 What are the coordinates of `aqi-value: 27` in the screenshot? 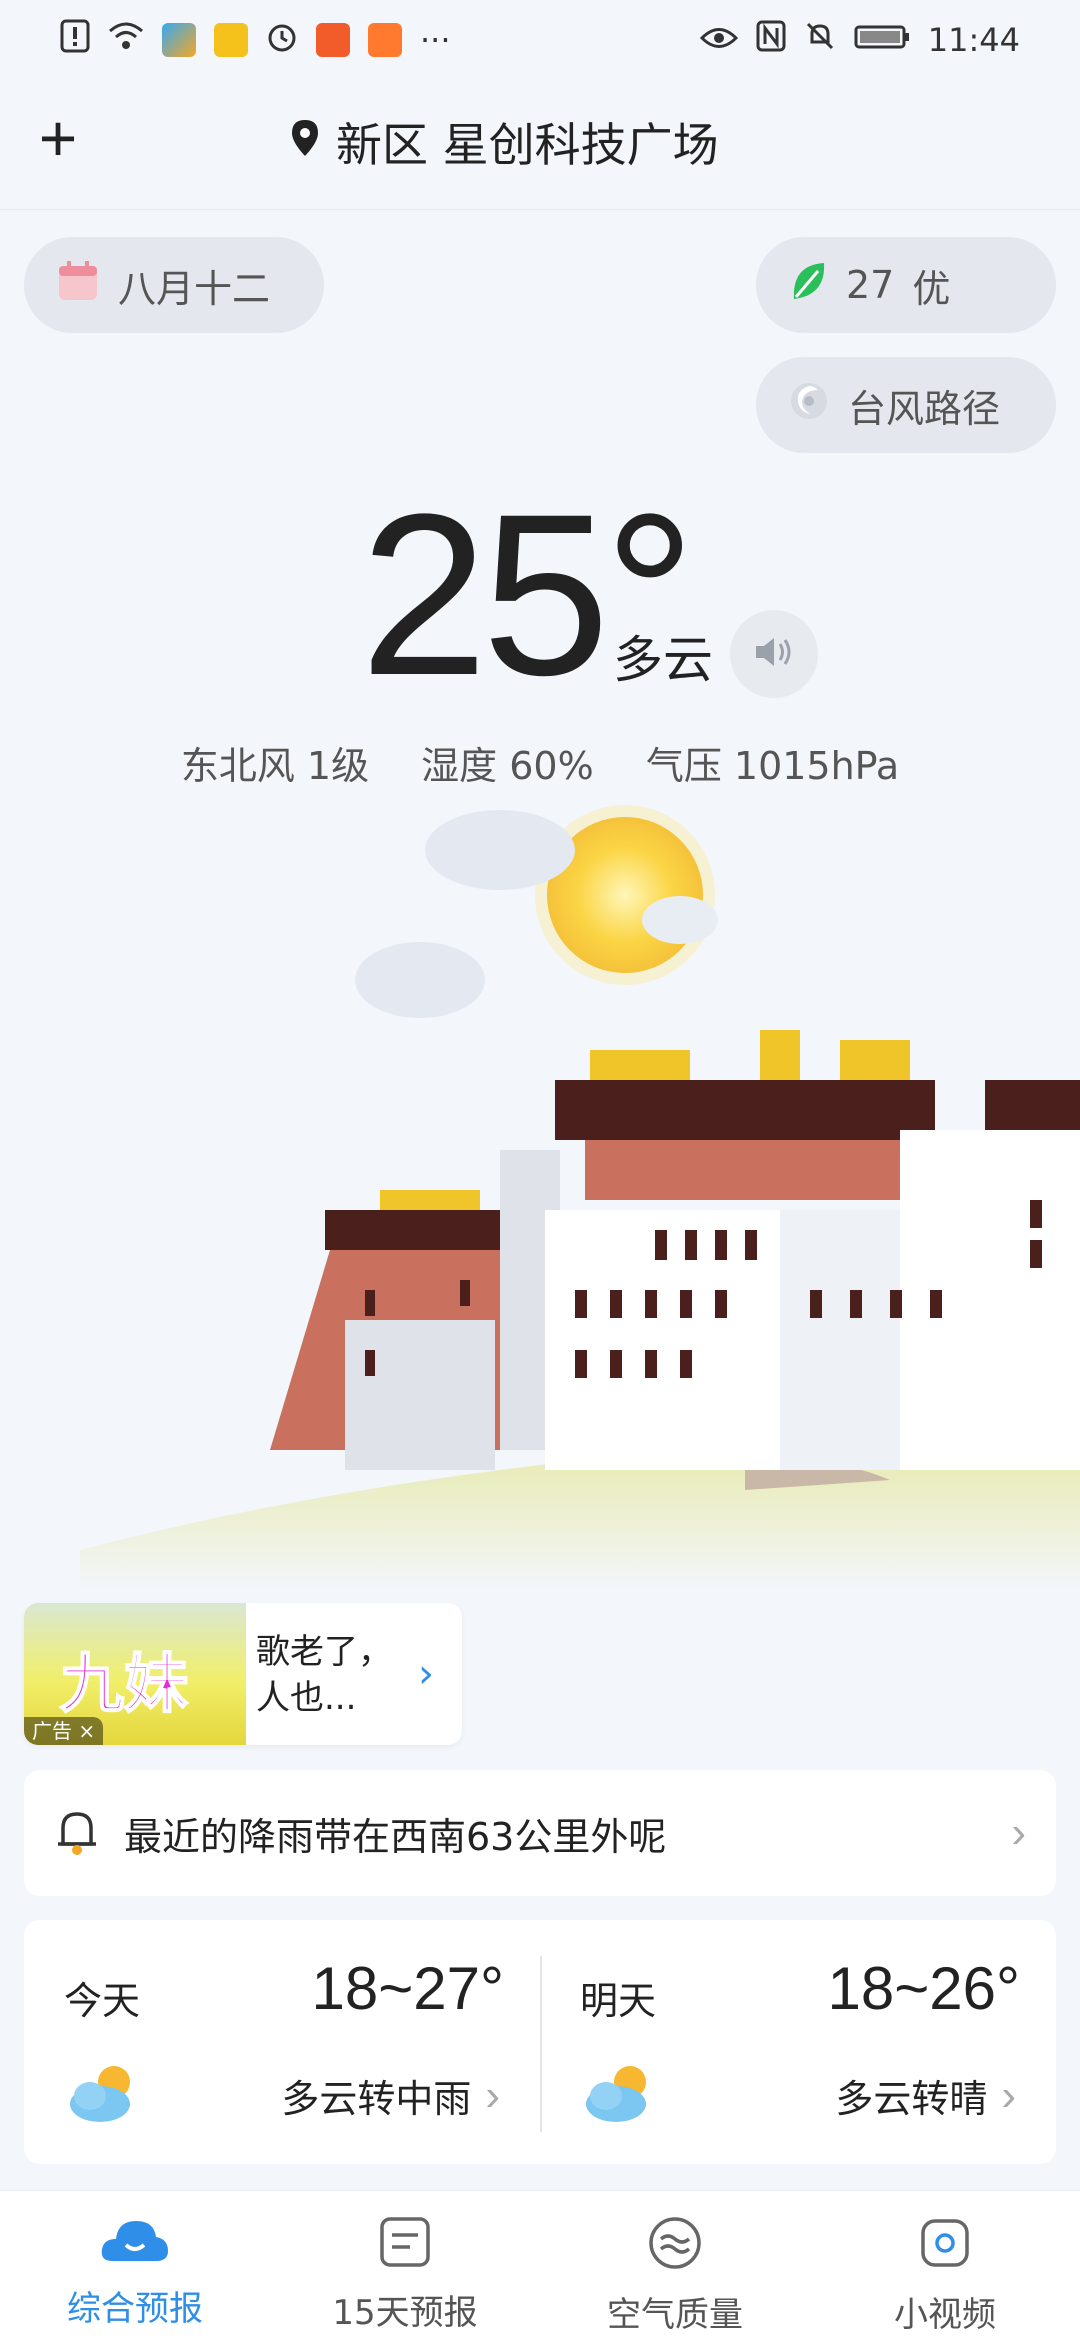 It's located at (870, 285).